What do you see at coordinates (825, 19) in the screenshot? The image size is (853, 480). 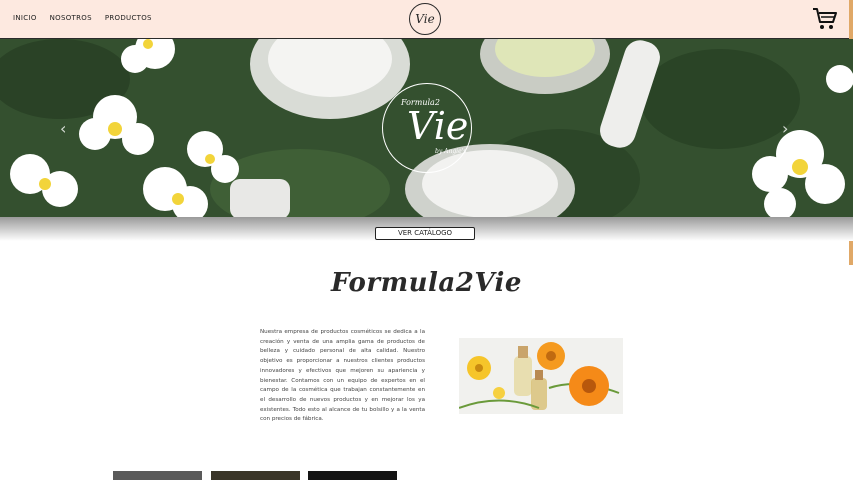 I see `cart-icon` at bounding box center [825, 19].